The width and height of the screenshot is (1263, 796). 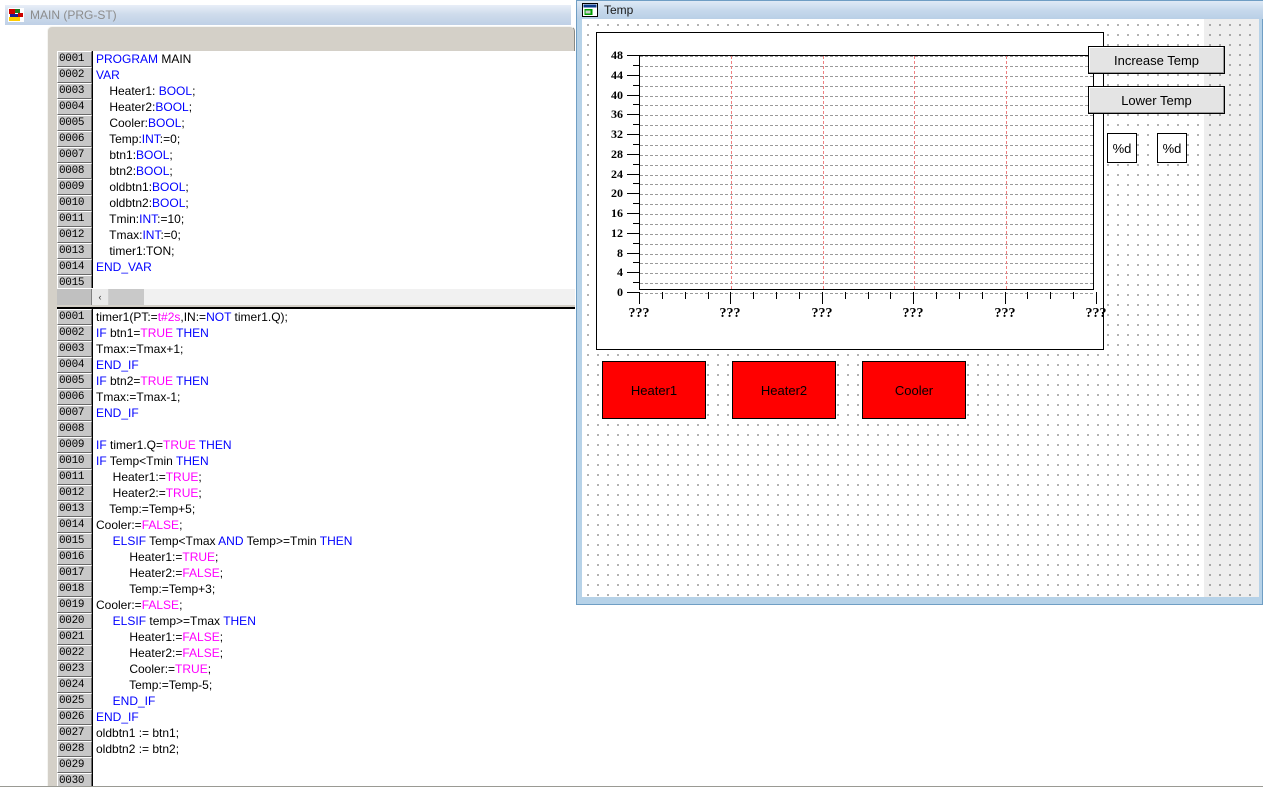 What do you see at coordinates (333, 445) in the screenshot?
I see `code-text: IF timer1.Q=TRUE THEN` at bounding box center [333, 445].